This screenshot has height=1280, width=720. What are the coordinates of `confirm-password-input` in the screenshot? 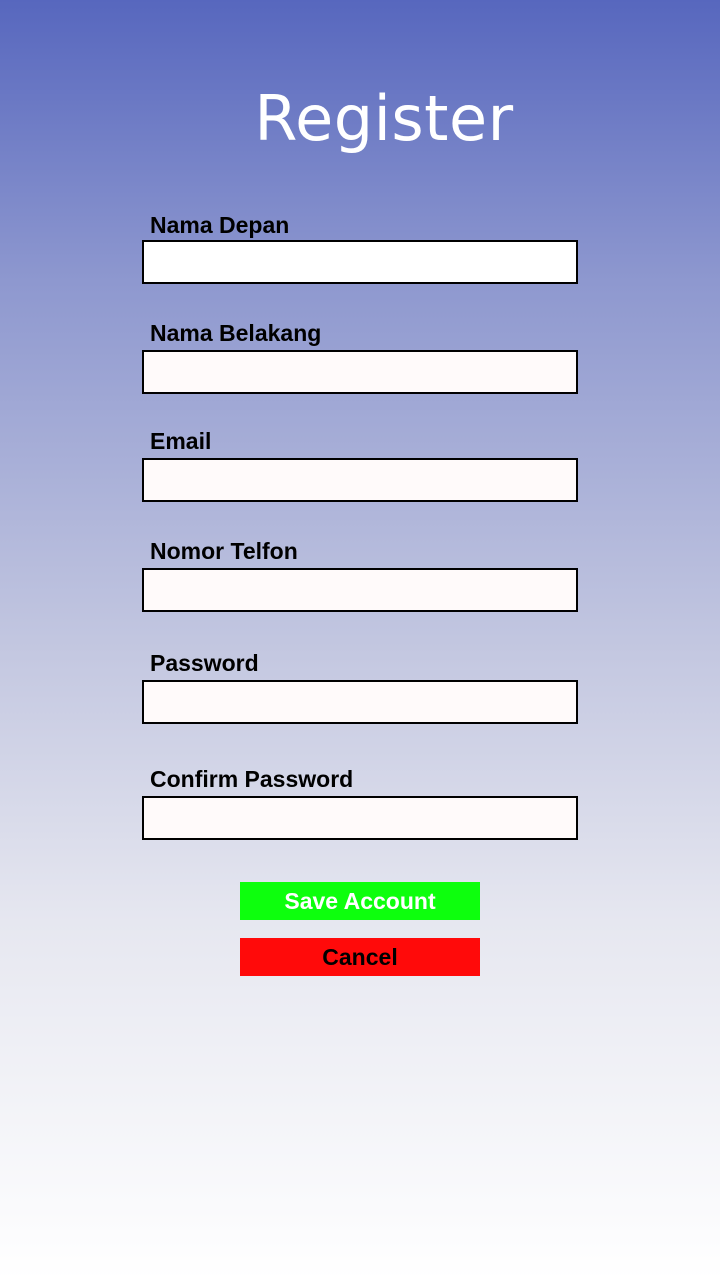 It's located at (360, 818).